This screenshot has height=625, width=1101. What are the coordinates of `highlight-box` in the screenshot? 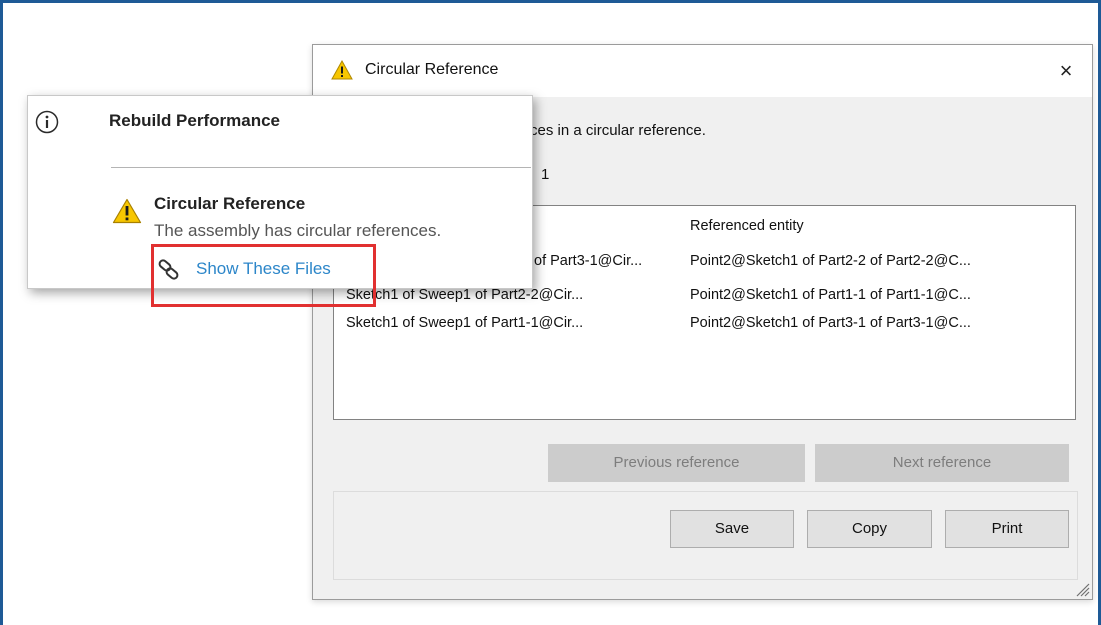 It's located at (263, 275).